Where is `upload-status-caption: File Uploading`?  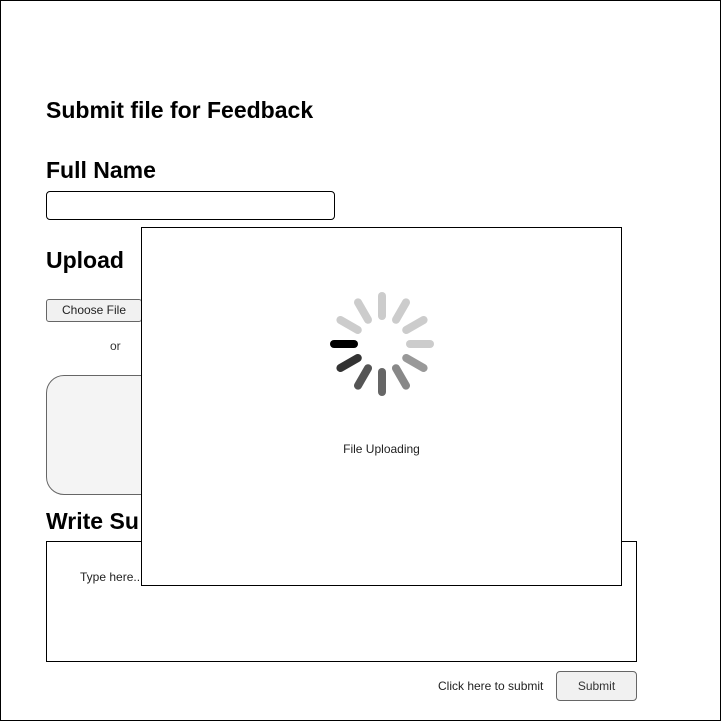 upload-status-caption: File Uploading is located at coordinates (381, 449).